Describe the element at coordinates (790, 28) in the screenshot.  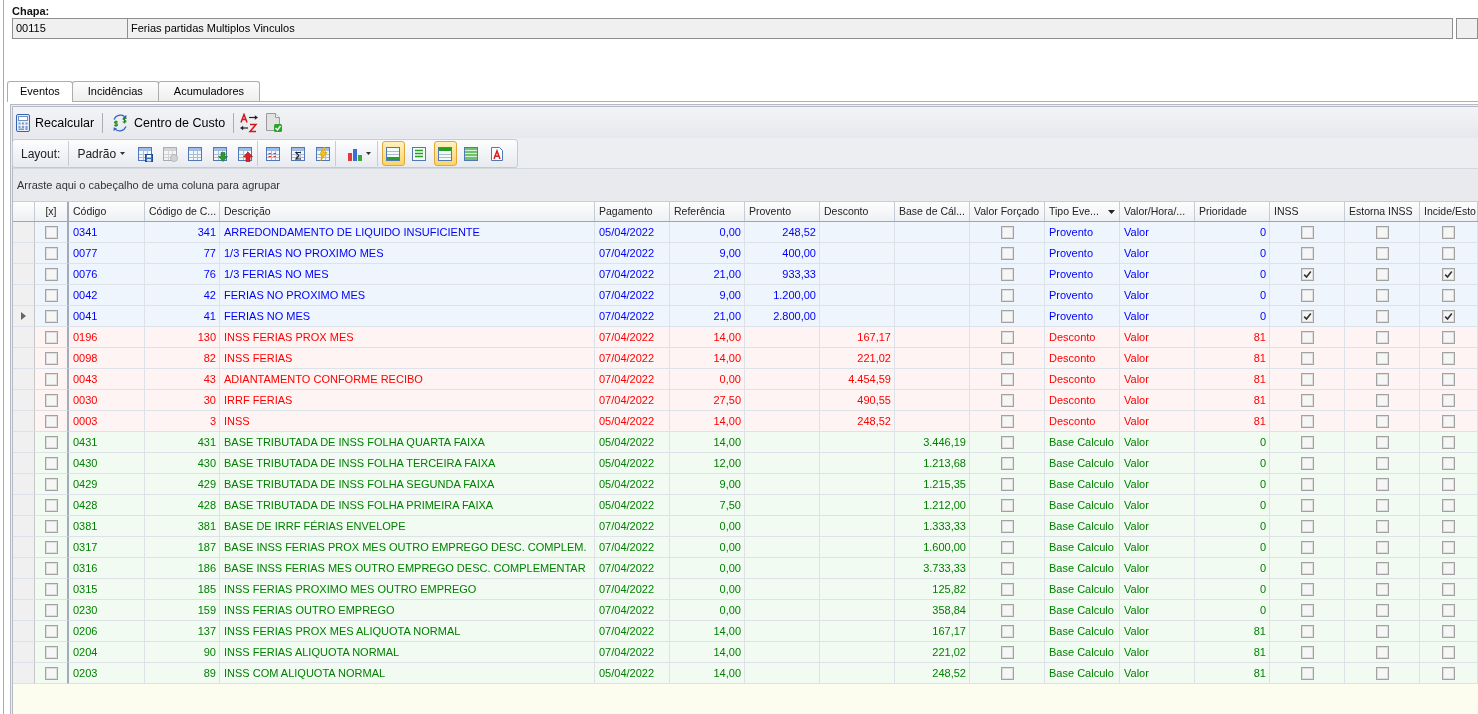
I see `chapa-name-field: Ferias partidas Multiplos Vinculos` at that location.